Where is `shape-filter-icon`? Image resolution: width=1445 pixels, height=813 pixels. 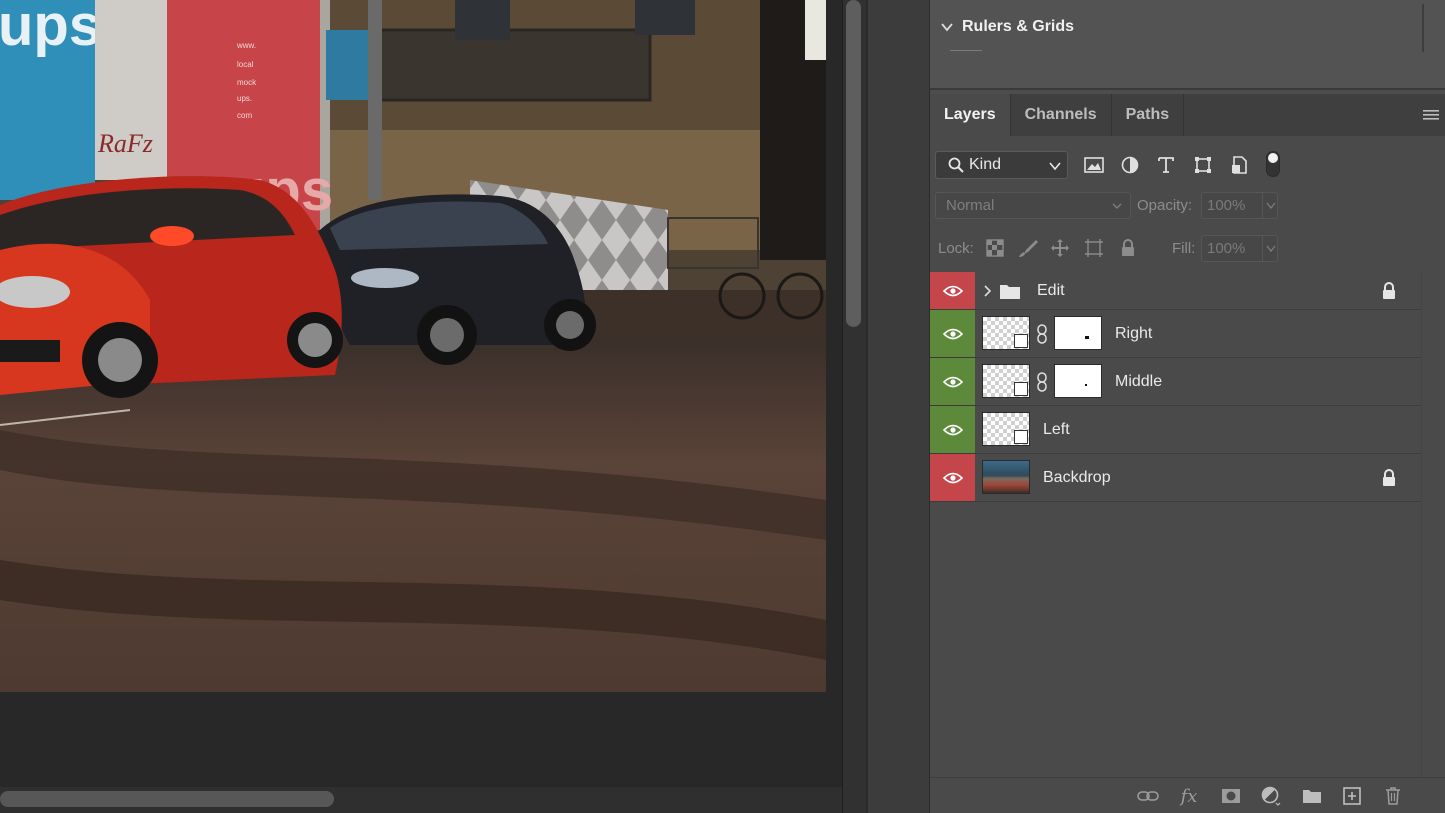
shape-filter-icon is located at coordinates (1203, 165).